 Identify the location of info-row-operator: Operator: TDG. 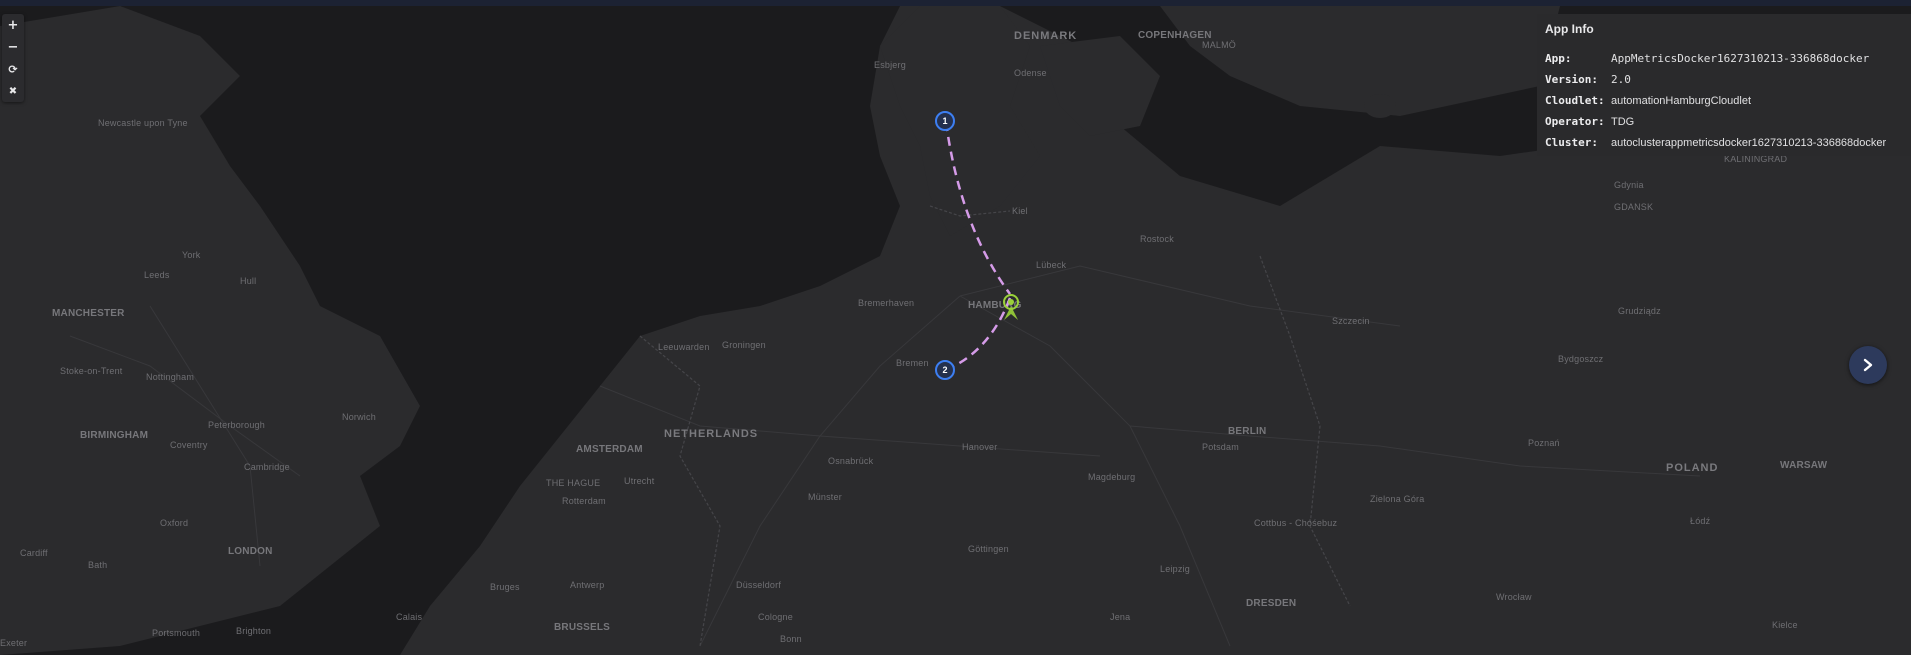
(1728, 121).